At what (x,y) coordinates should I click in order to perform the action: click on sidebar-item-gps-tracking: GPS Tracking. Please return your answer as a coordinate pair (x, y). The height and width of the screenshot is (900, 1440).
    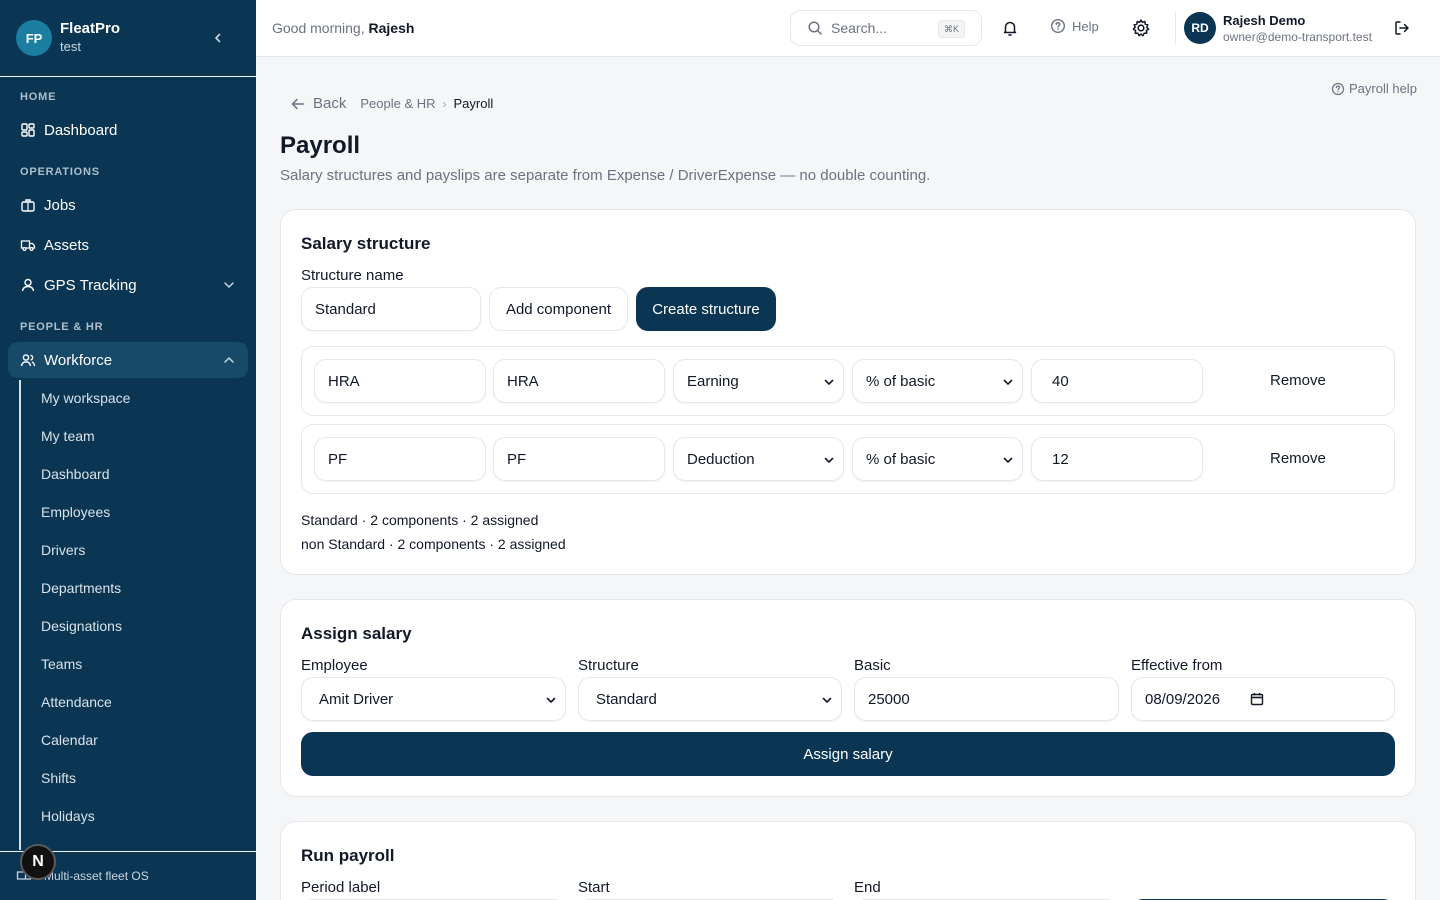
    Looking at the image, I should click on (128, 285).